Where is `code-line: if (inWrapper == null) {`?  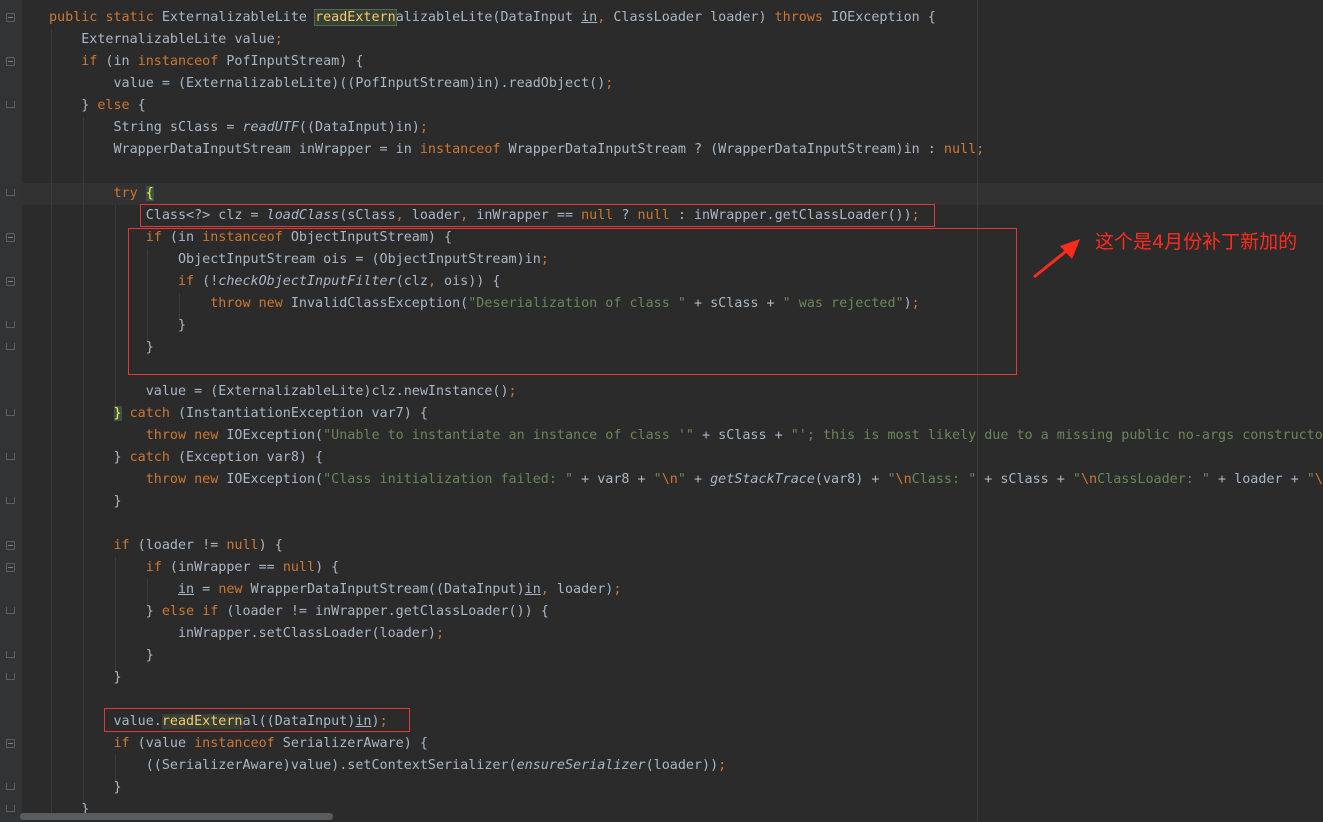 code-line: if (inWrapper == null) { is located at coordinates (686, 568).